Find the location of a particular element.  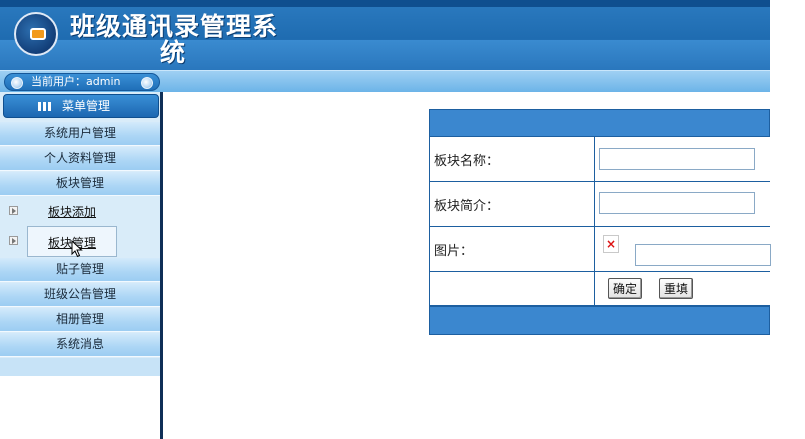

image-path-input is located at coordinates (703, 255).